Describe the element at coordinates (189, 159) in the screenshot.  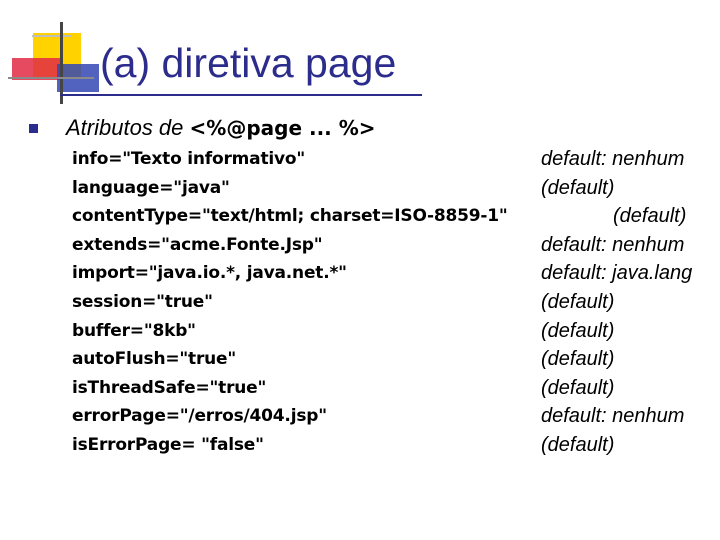
I see `attribute-text: info="Texto informativo"` at that location.